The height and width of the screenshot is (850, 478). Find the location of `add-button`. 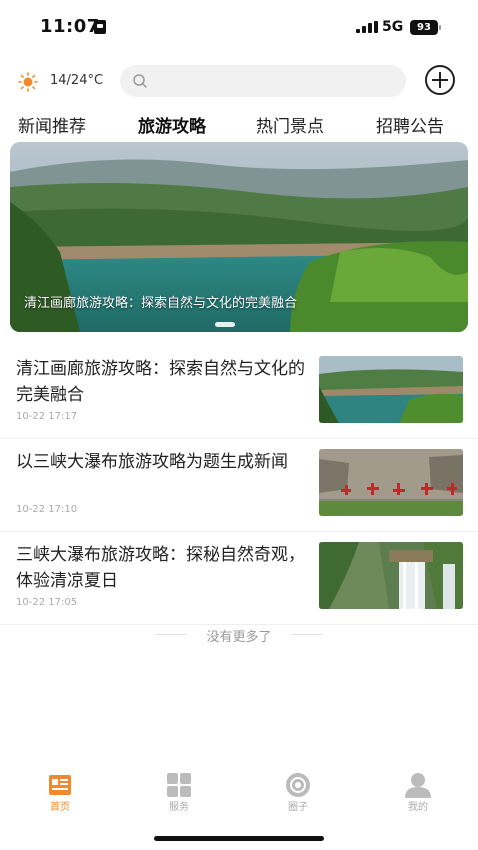

add-button is located at coordinates (440, 80).